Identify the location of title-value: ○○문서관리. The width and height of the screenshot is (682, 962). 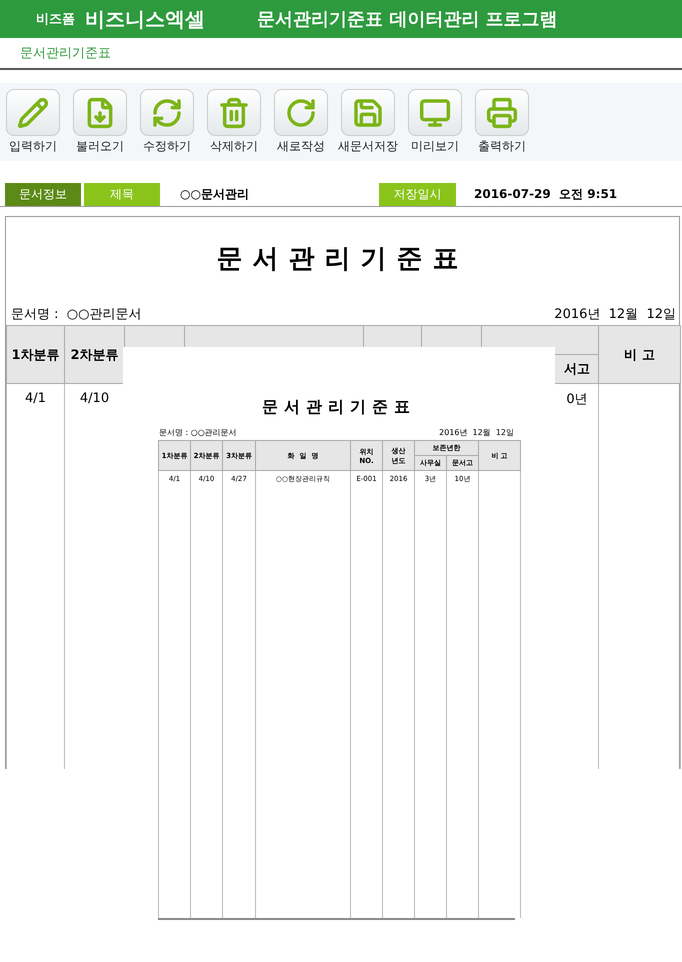
(214, 194).